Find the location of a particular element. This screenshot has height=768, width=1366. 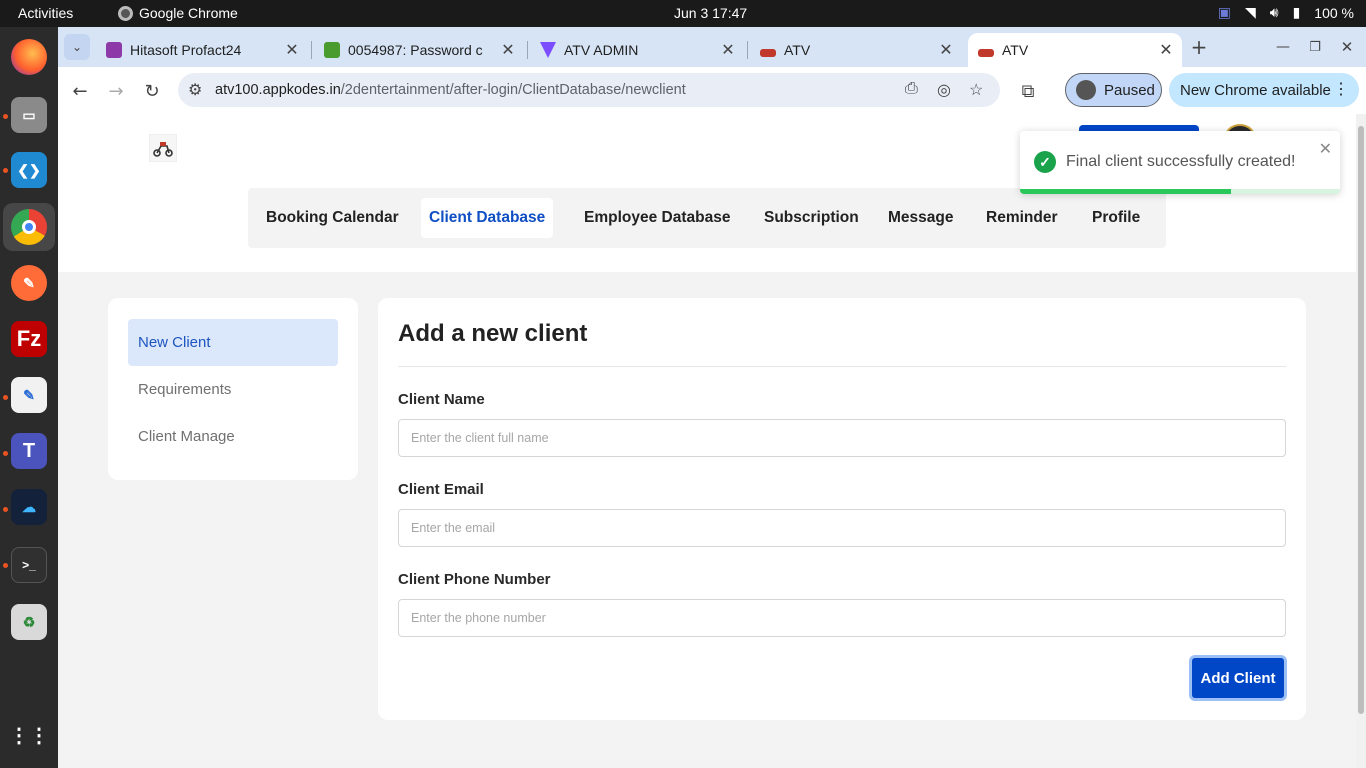

tab-5-active: ATV ✕ is located at coordinates (1075, 50).